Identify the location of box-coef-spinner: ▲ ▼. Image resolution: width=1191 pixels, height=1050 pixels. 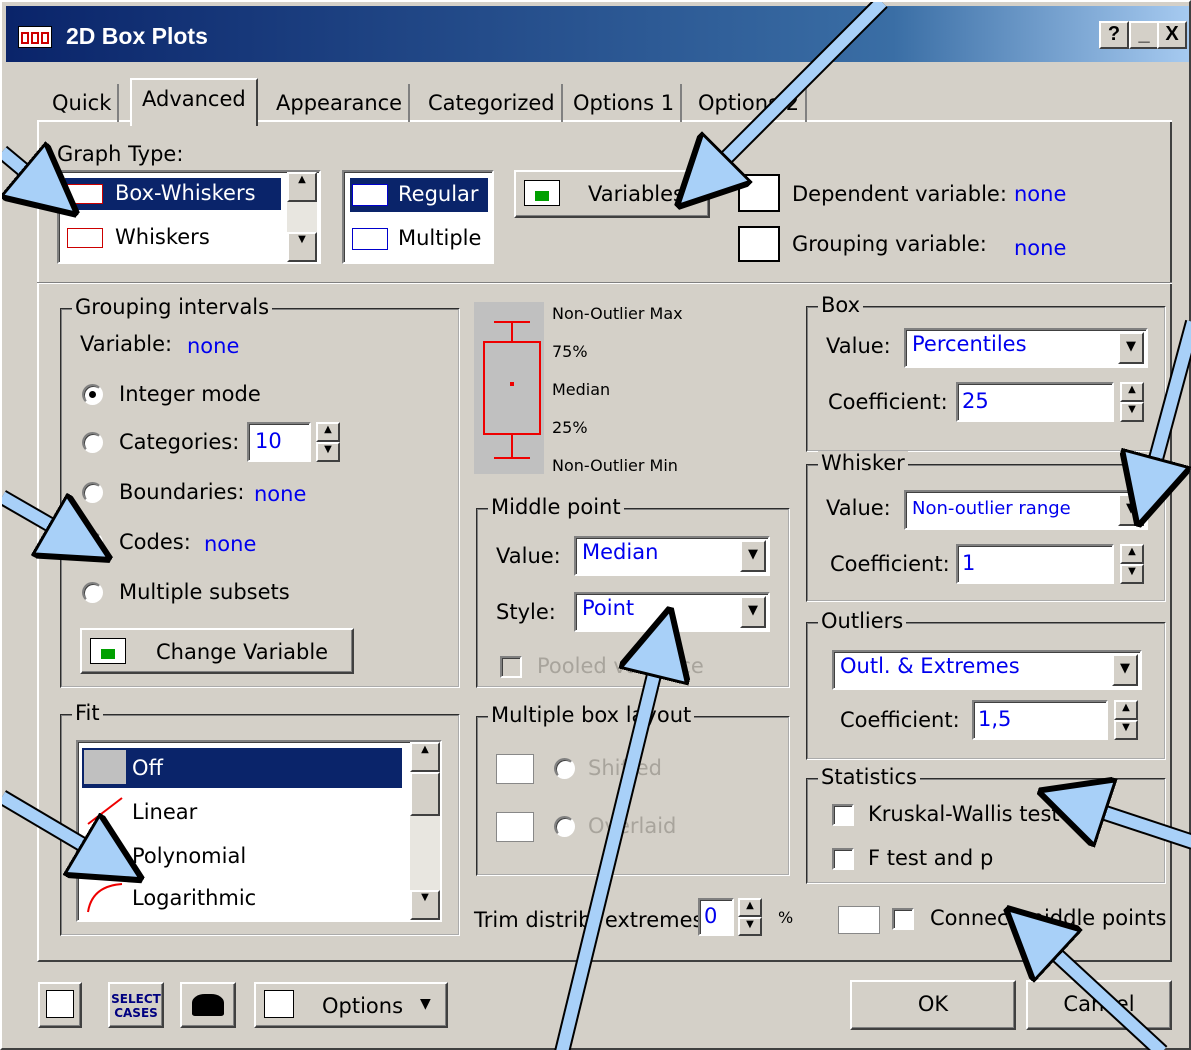
(1132, 402).